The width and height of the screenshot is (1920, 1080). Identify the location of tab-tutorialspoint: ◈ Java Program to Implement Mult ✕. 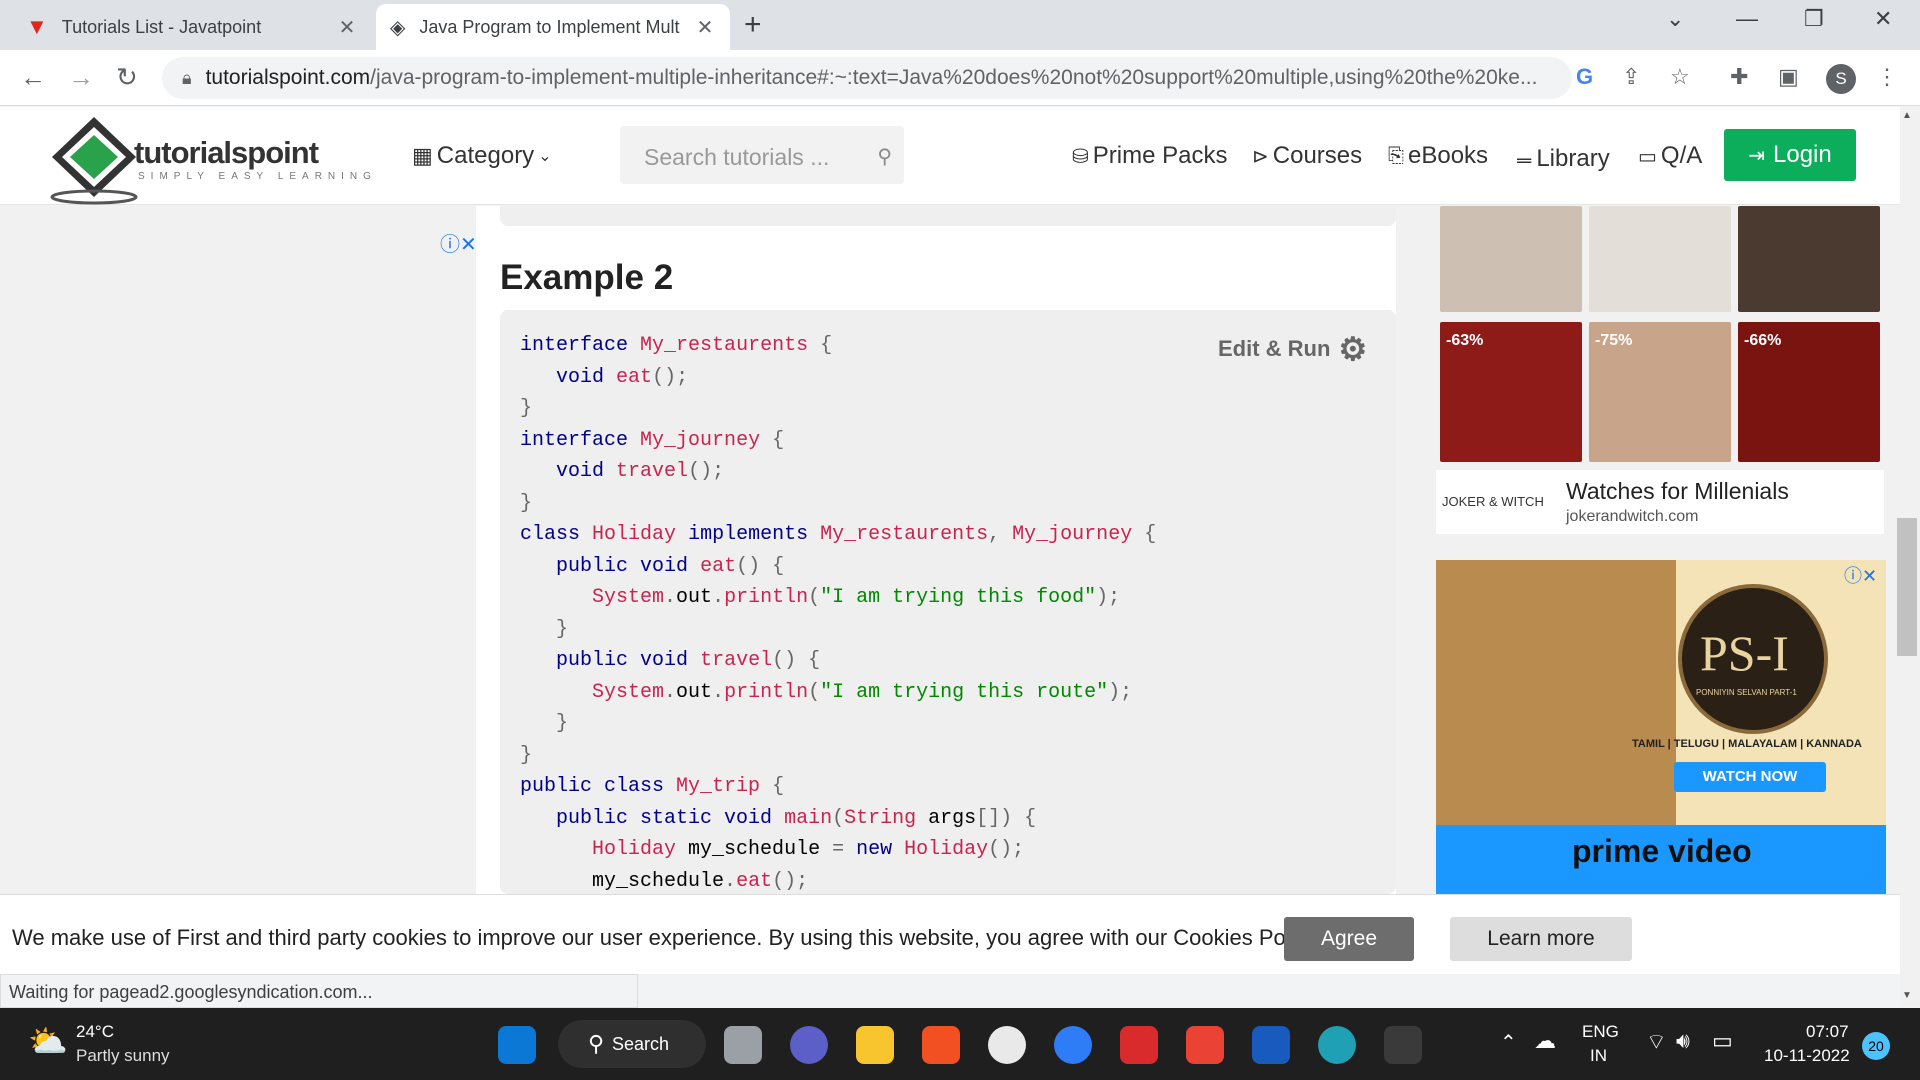
(553, 27).